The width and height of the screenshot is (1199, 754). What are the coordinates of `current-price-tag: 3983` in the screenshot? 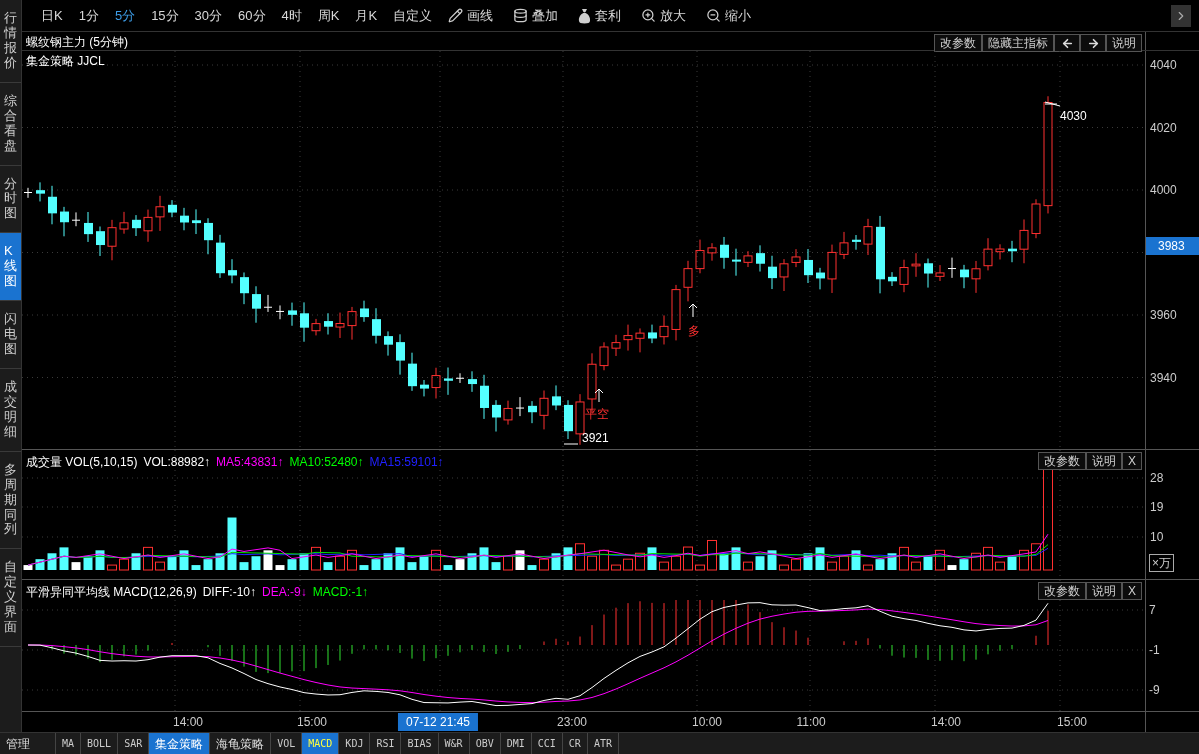 It's located at (1172, 246).